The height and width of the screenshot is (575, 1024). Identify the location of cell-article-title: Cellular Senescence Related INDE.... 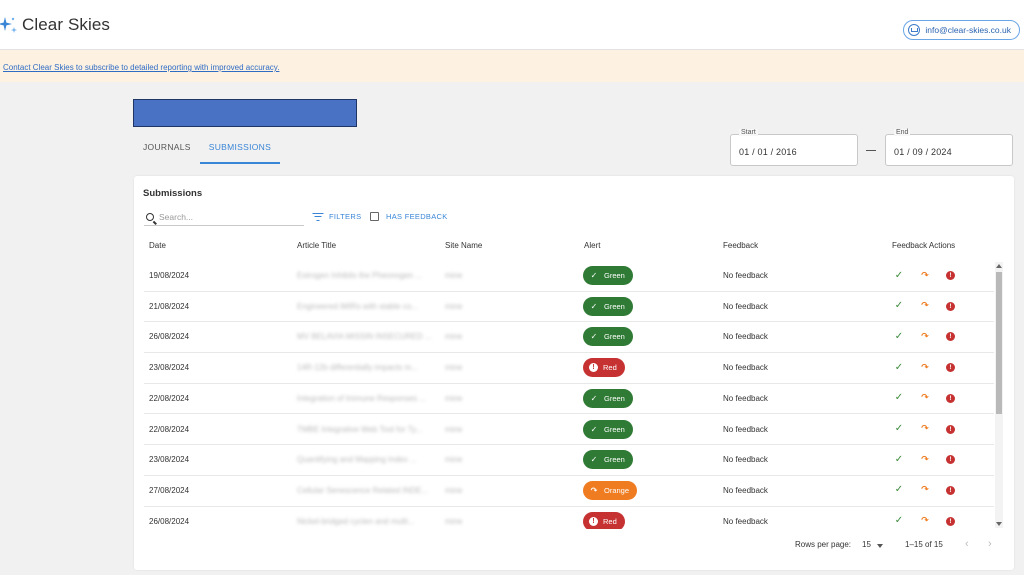
(362, 490).